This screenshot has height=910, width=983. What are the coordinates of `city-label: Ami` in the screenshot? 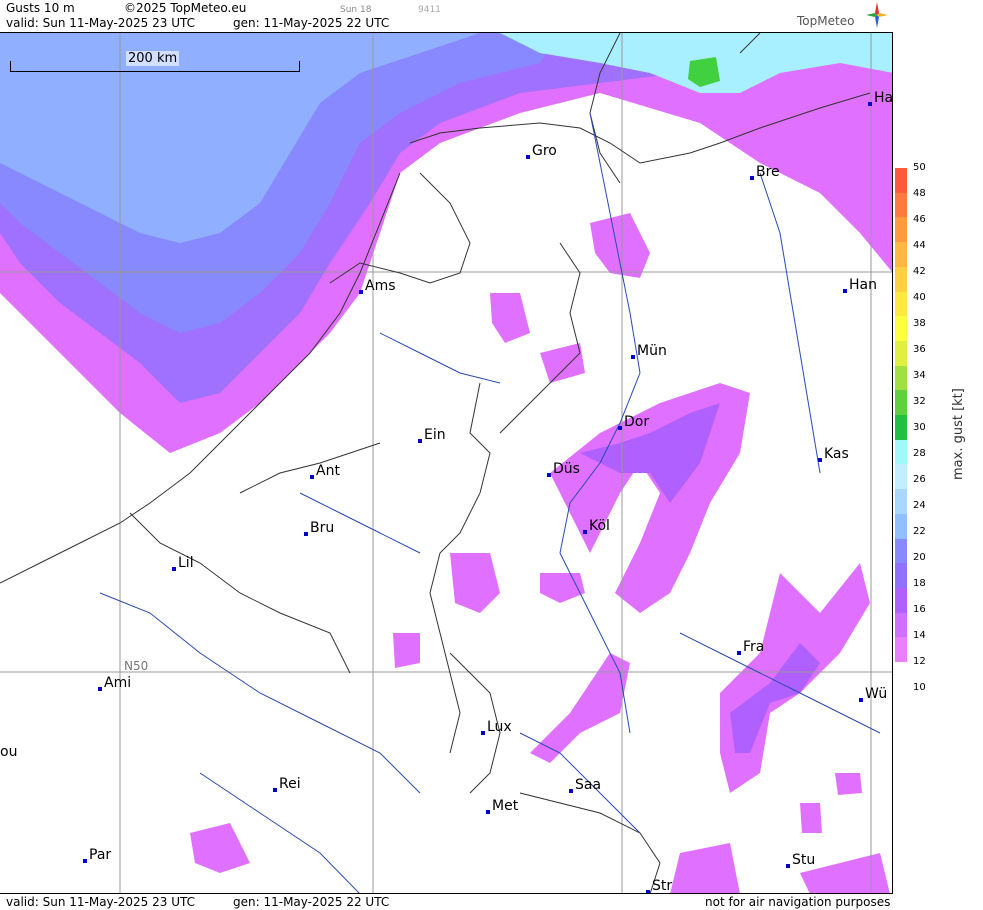 It's located at (114, 683).